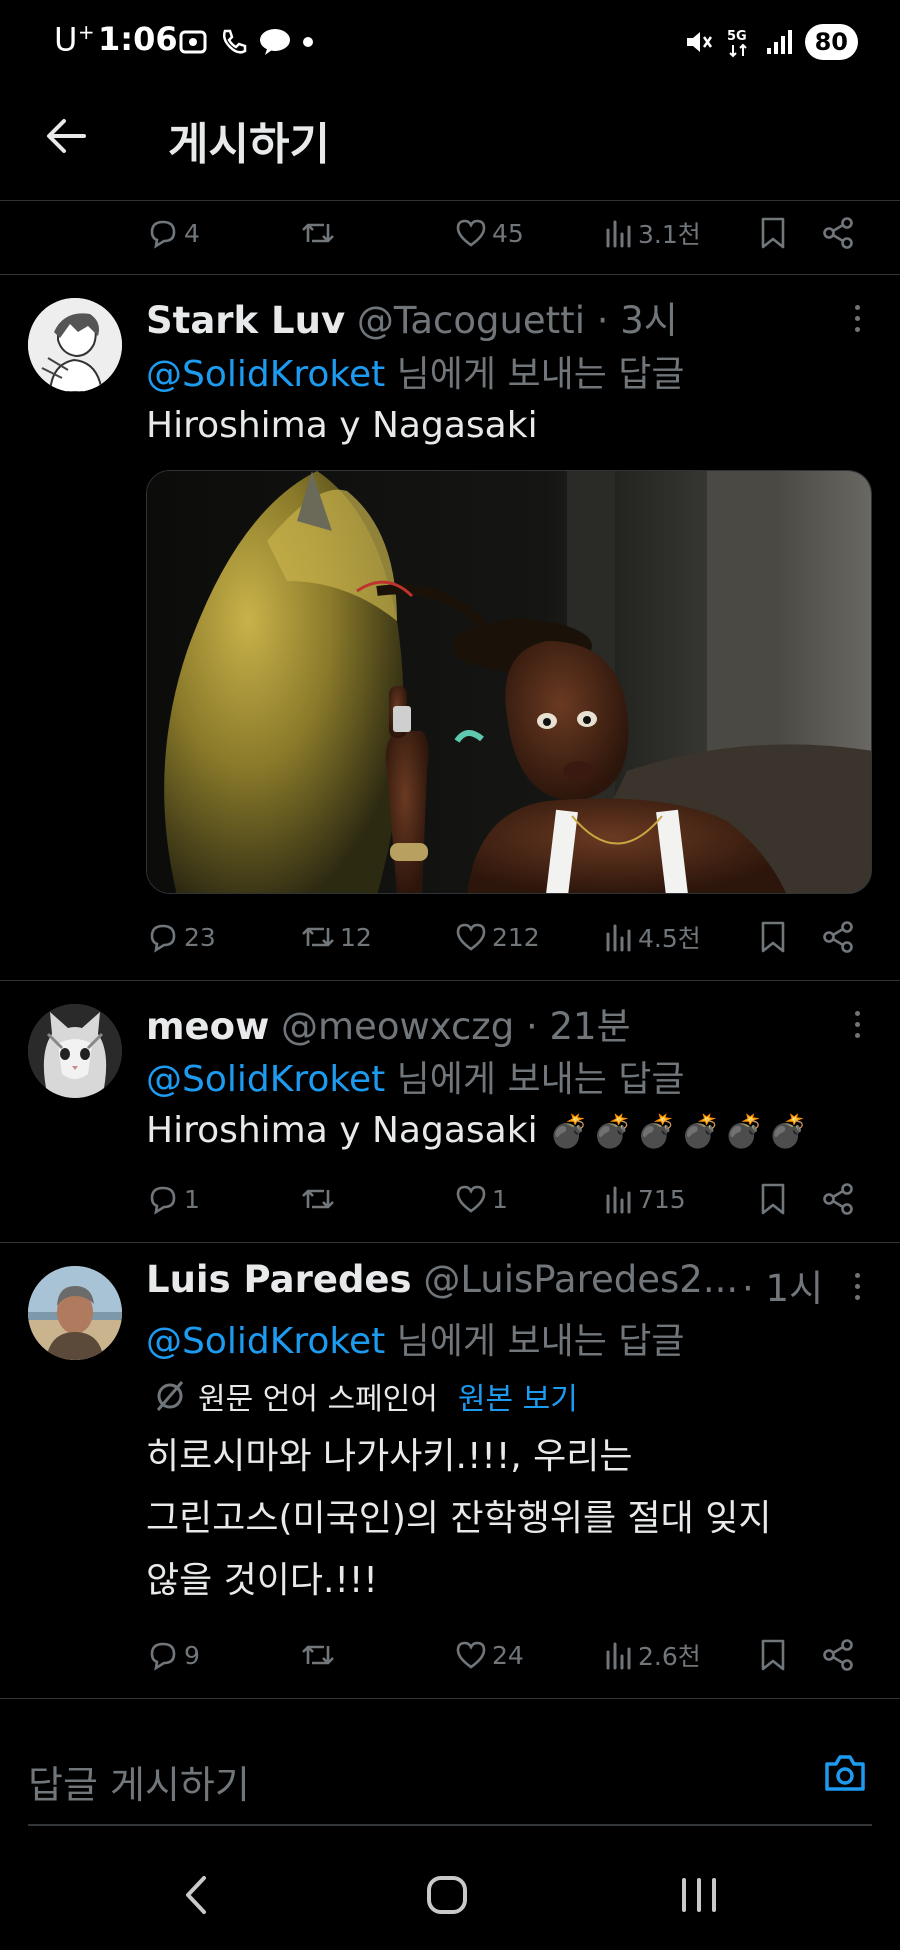 Image resolution: width=900 pixels, height=1950 pixels. Describe the element at coordinates (518, 1396) in the screenshot. I see `show-original-link: 원본 보기` at that location.